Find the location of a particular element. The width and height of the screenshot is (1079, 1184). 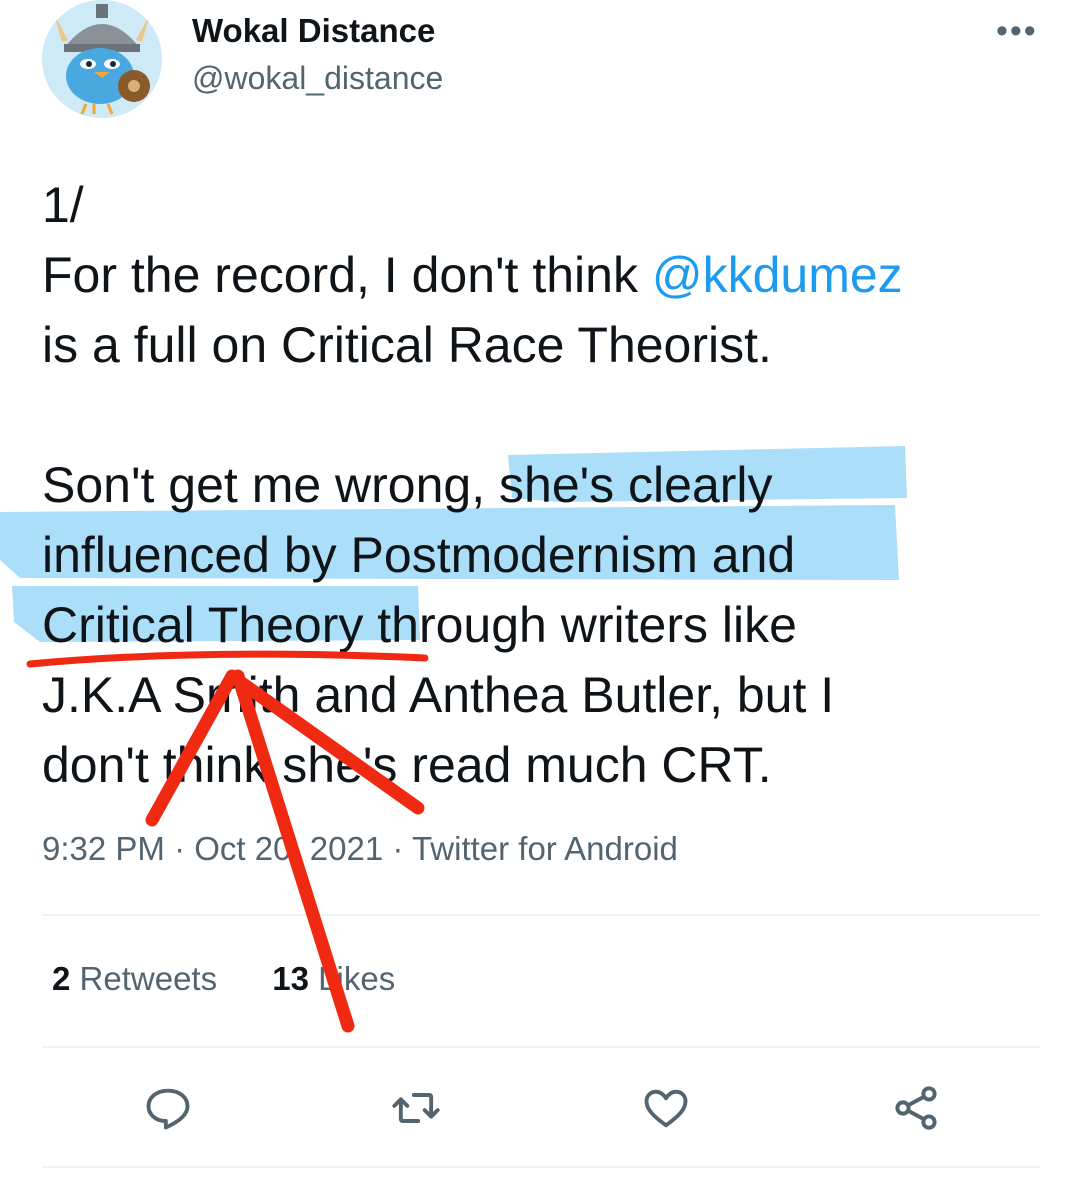

retweets-stat: 2 Retweets is located at coordinates (134, 978).